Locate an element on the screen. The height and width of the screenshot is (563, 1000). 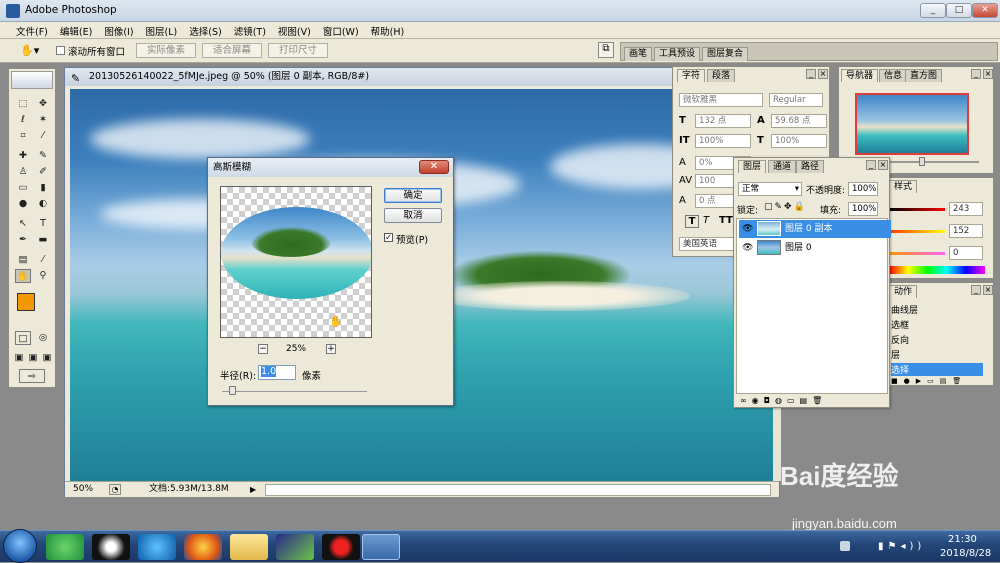
app-360-icon is located at coordinates (65, 547).